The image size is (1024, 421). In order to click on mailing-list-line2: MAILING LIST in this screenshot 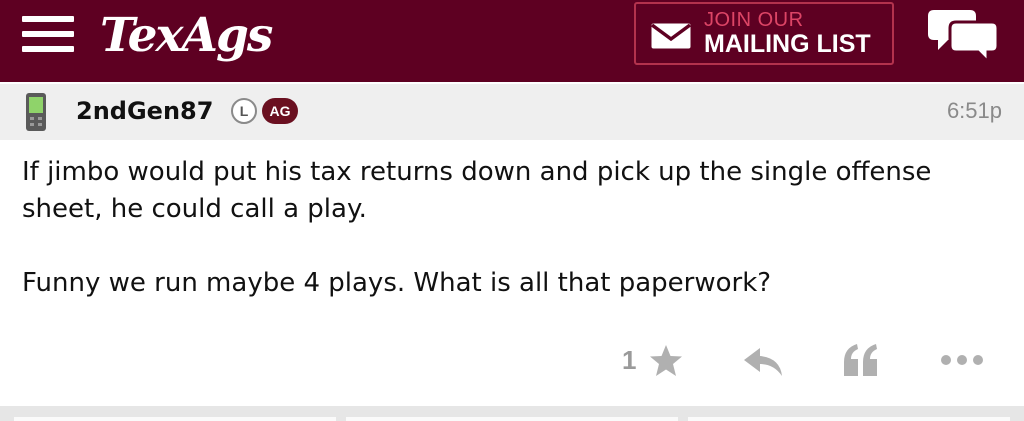, I will do `click(787, 44)`.